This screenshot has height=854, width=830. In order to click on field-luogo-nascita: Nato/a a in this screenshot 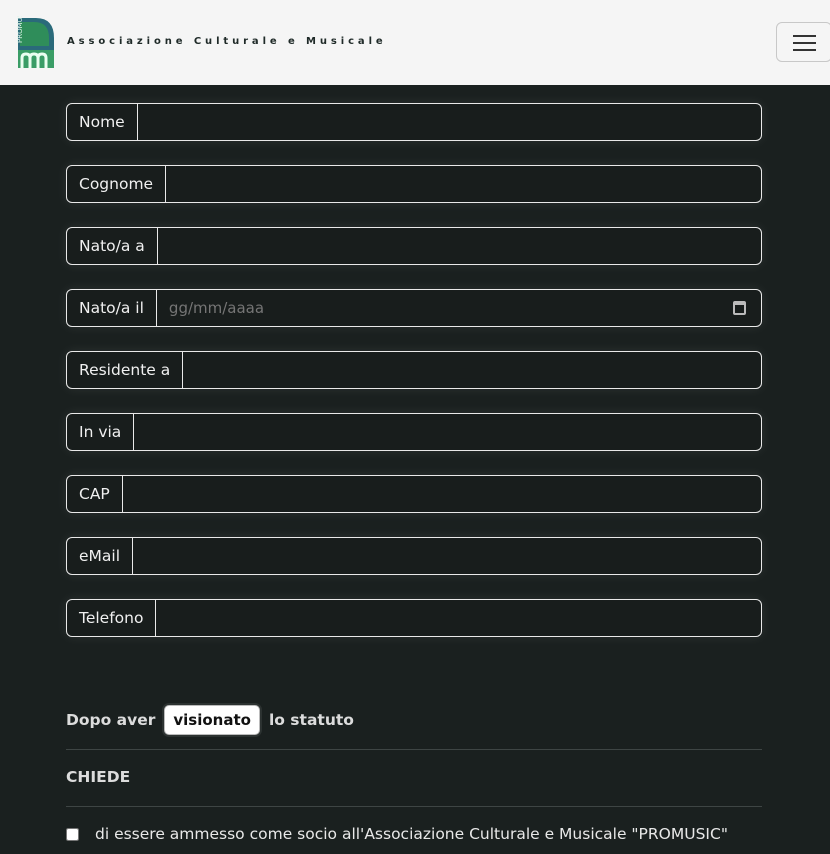, I will do `click(414, 246)`.